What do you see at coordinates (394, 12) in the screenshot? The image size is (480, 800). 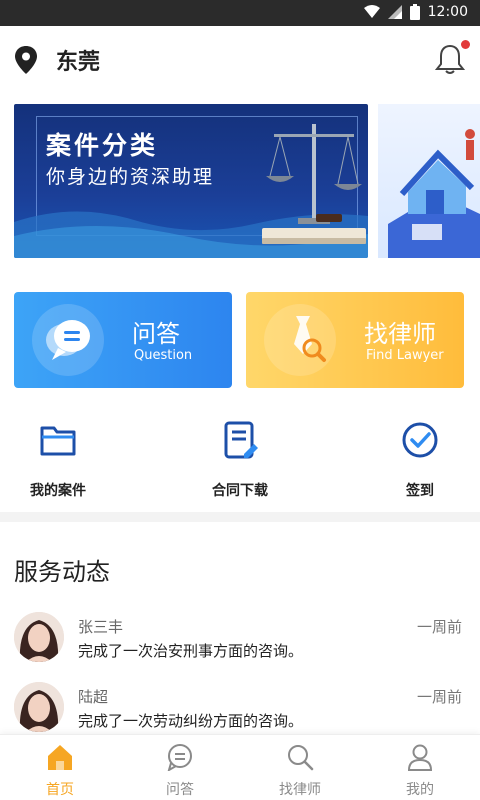 I see `signal-icon` at bounding box center [394, 12].